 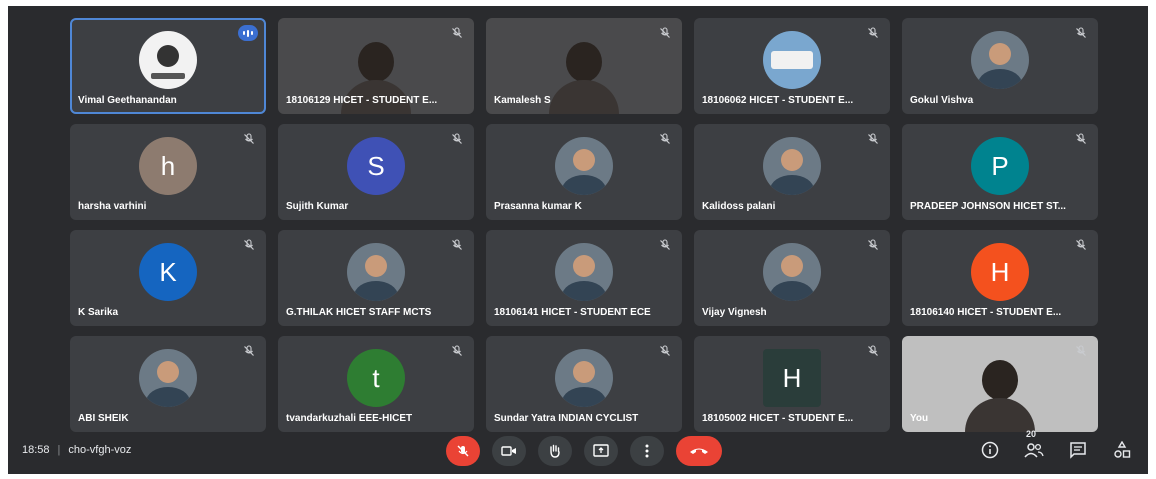 What do you see at coordinates (1000, 384) in the screenshot?
I see `participant-tile: You` at bounding box center [1000, 384].